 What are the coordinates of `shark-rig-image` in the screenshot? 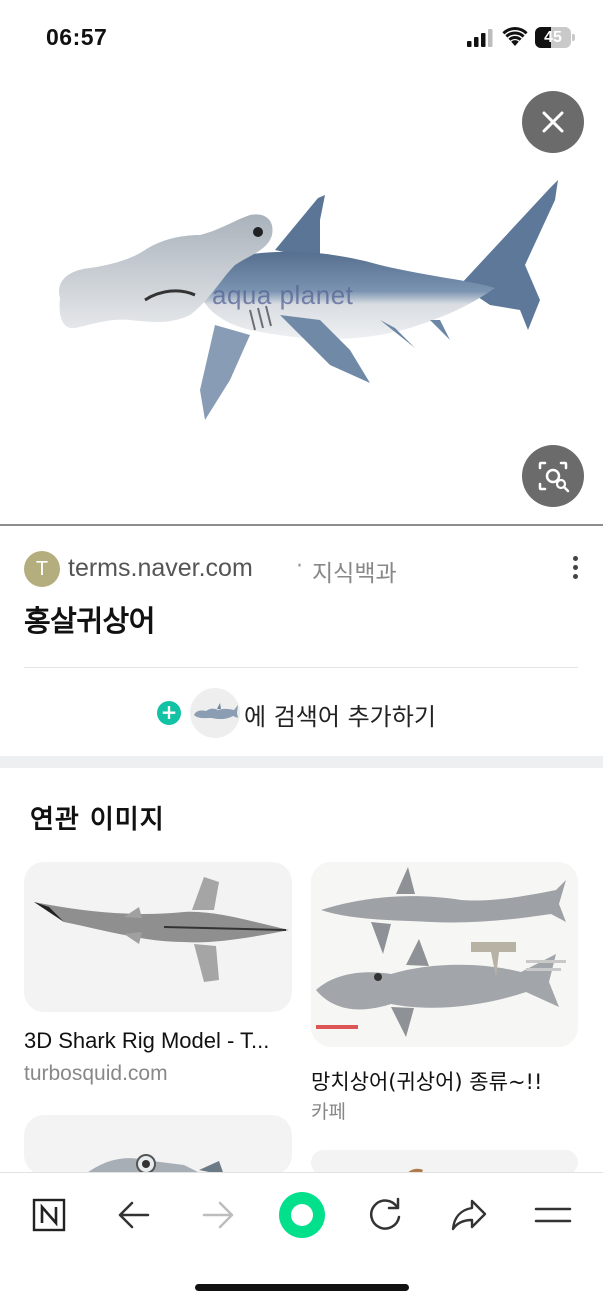 It's located at (161, 929).